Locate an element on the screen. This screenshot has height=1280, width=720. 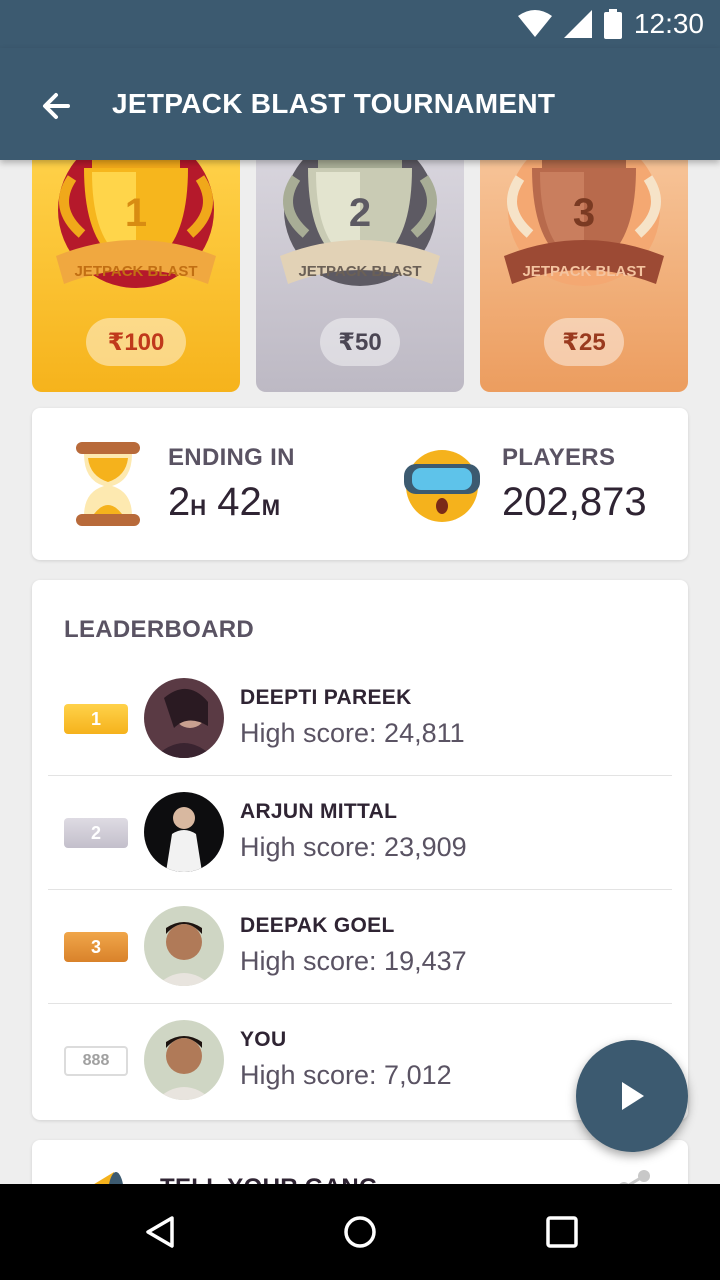
play-icon is located at coordinates (633, 1096).